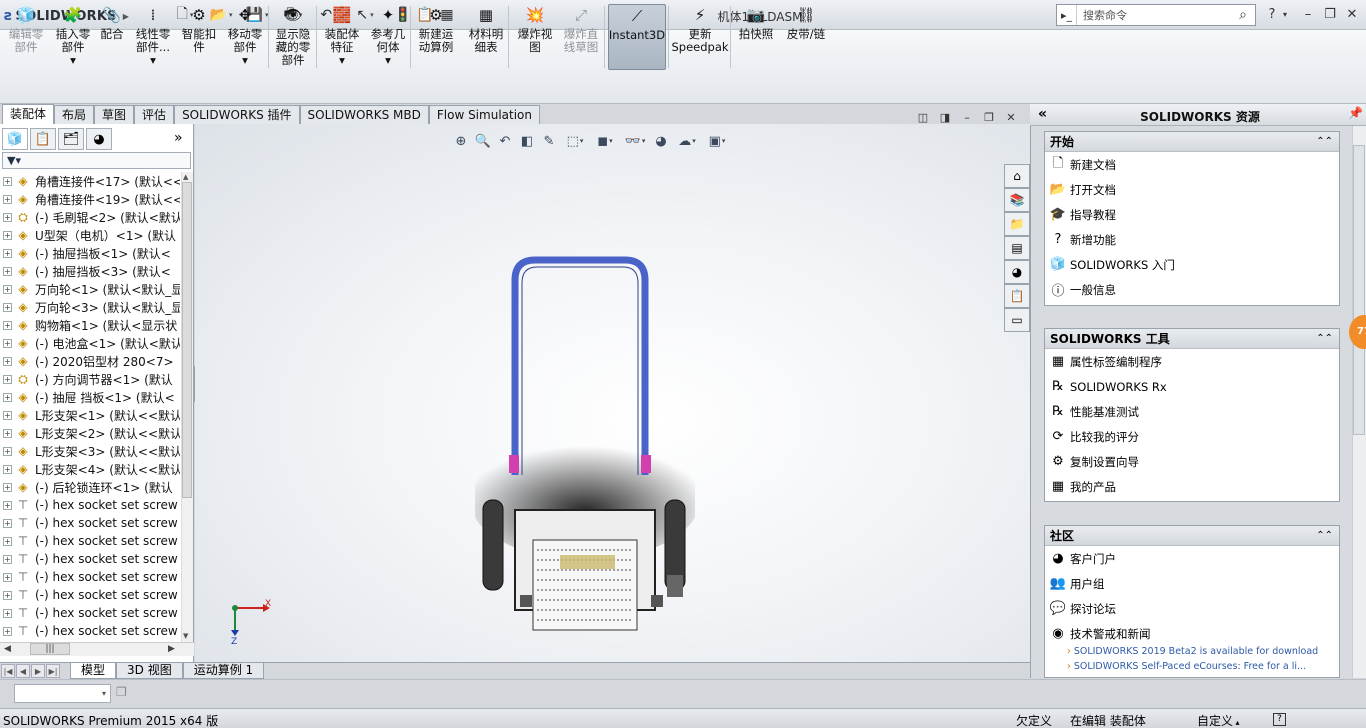  Describe the element at coordinates (15, 139) in the screenshot. I see `feature-manager-icon: 🧊` at that location.